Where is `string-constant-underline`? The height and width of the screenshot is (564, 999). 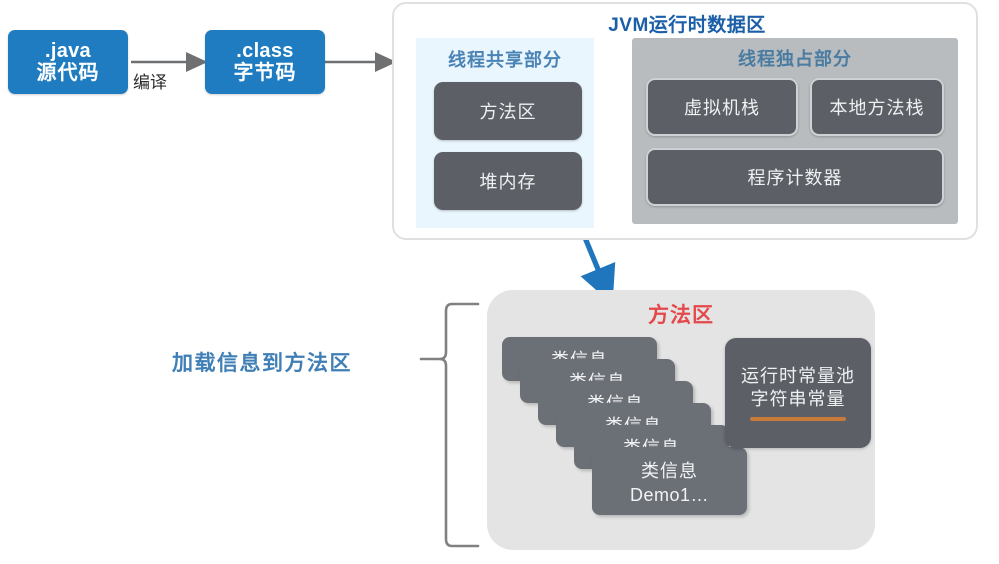
string-constant-underline is located at coordinates (798, 419).